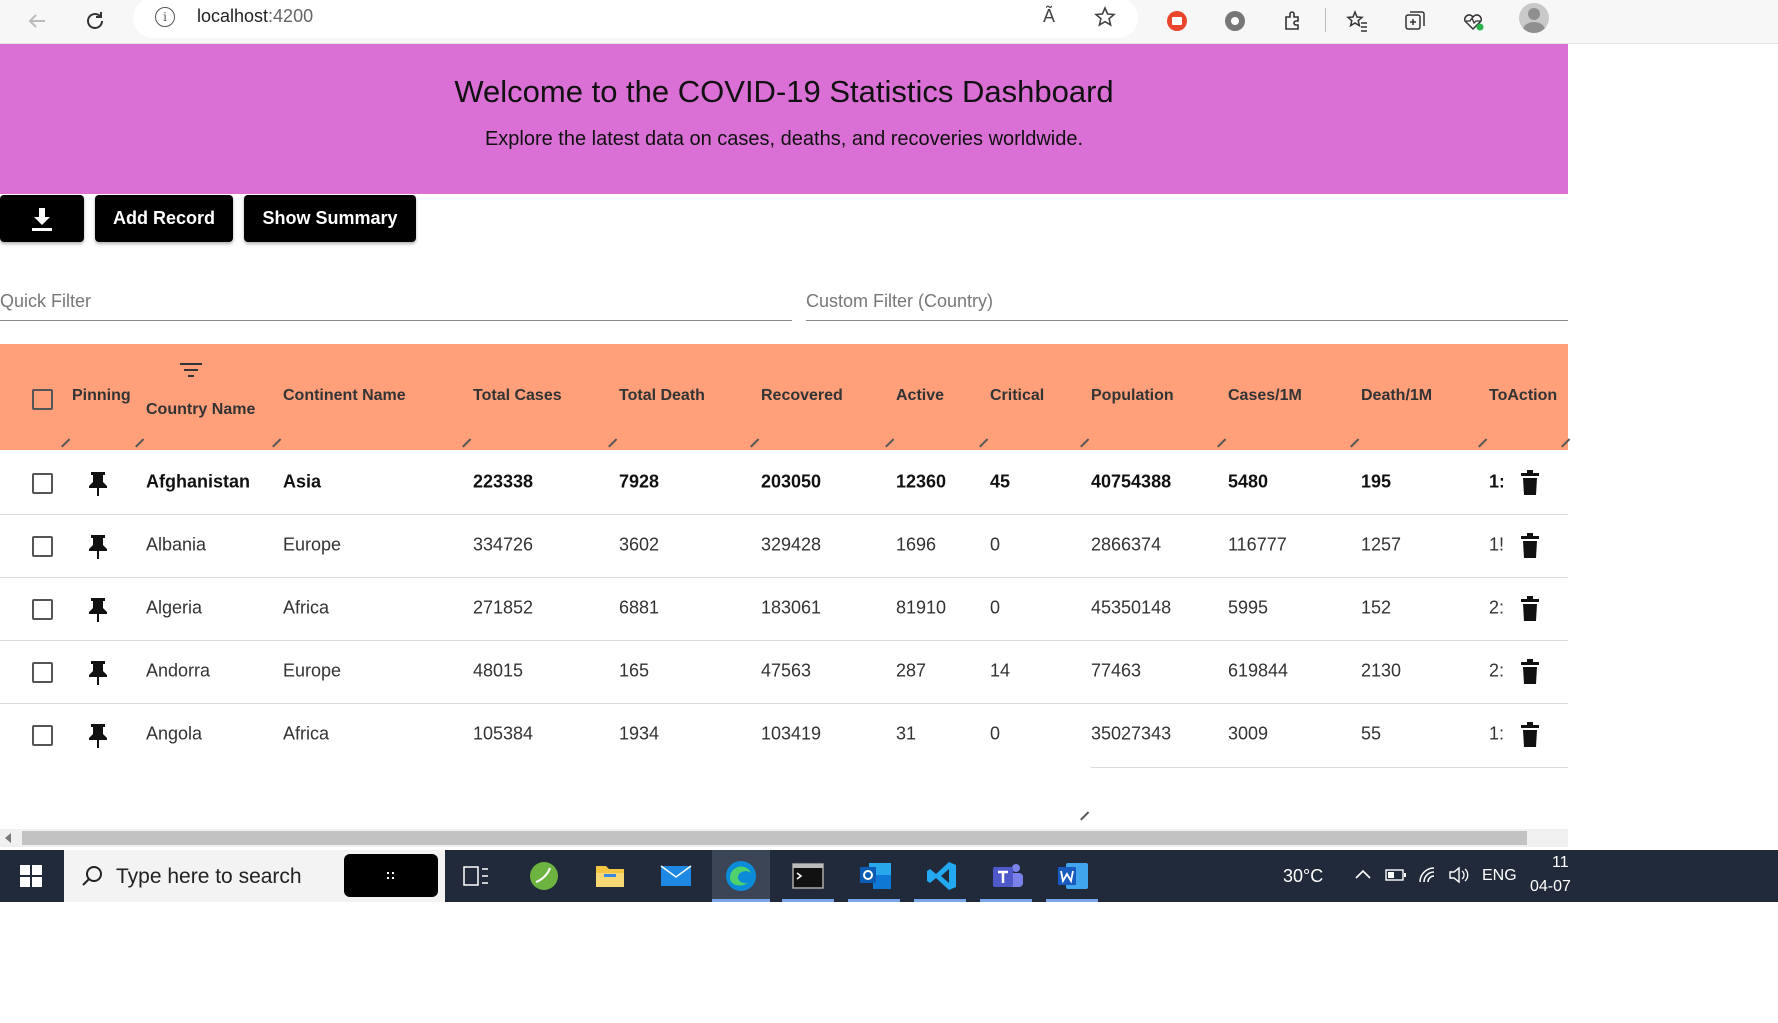 The width and height of the screenshot is (1778, 1023). What do you see at coordinates (802, 396) in the screenshot?
I see `header-recovered: Recovered` at bounding box center [802, 396].